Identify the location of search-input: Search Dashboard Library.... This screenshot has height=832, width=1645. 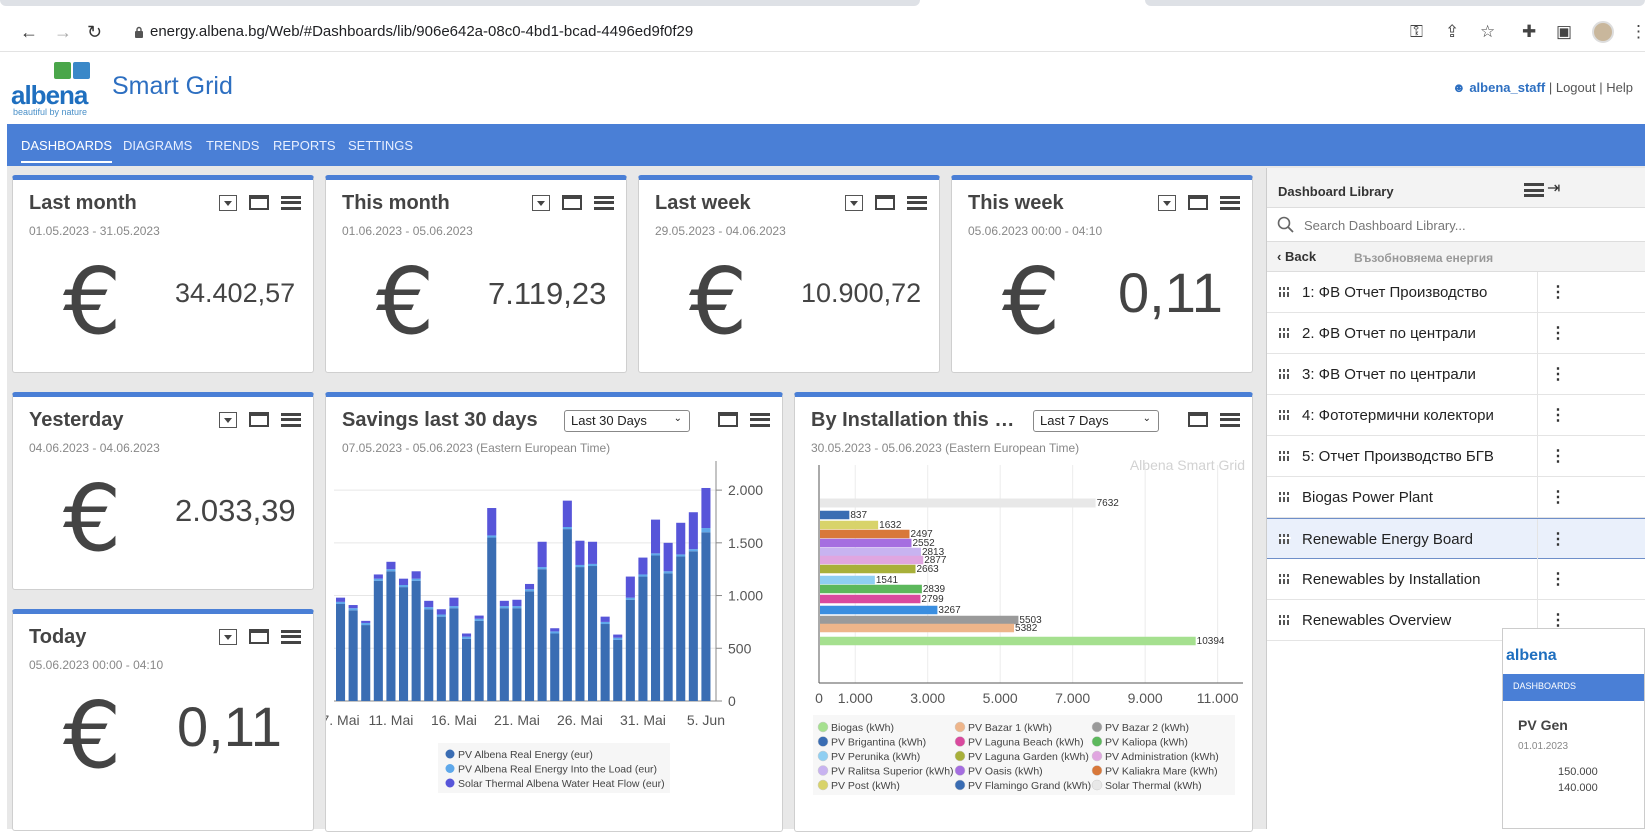
(1385, 225).